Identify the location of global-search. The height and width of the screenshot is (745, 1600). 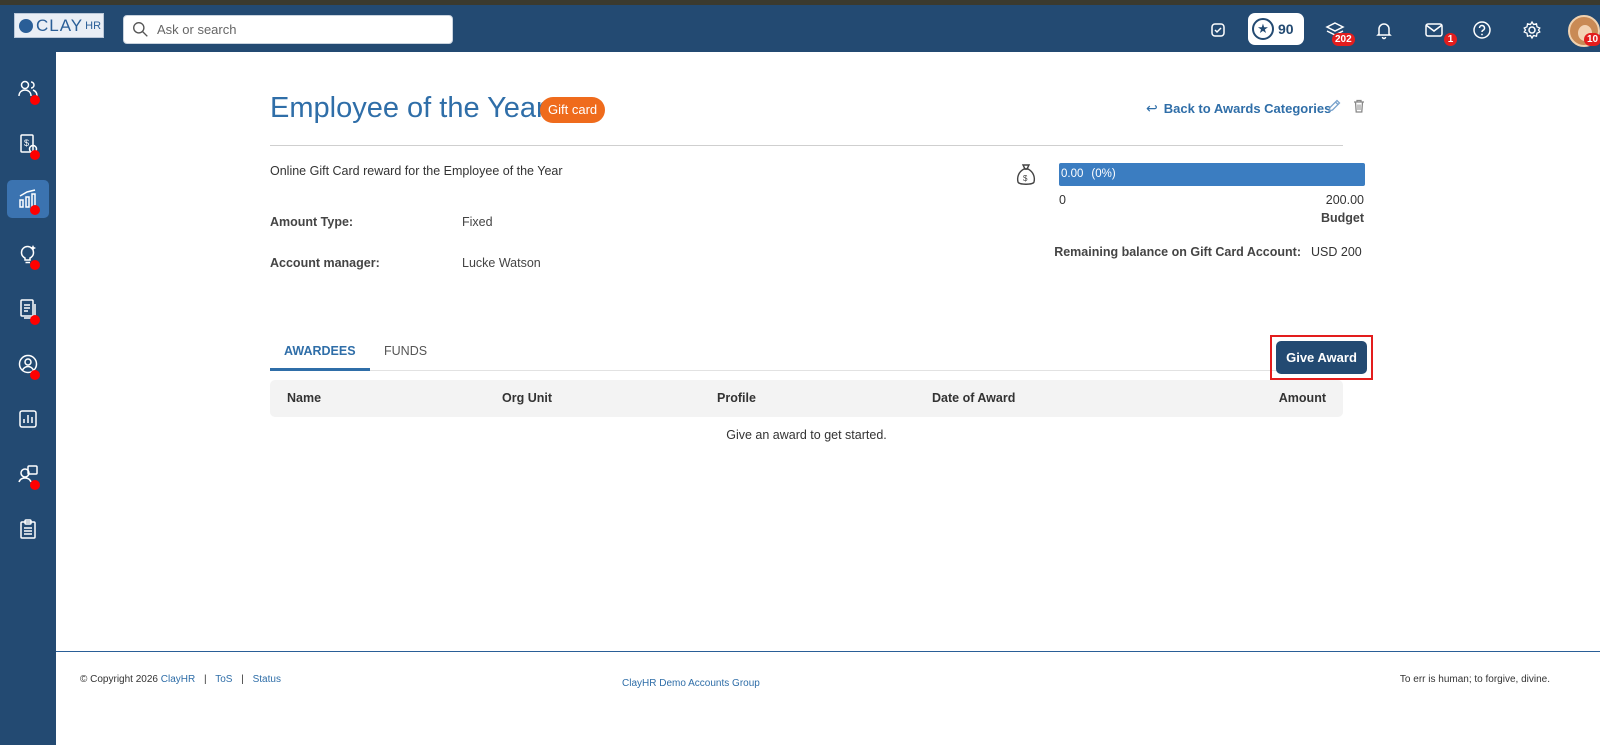
(288, 29).